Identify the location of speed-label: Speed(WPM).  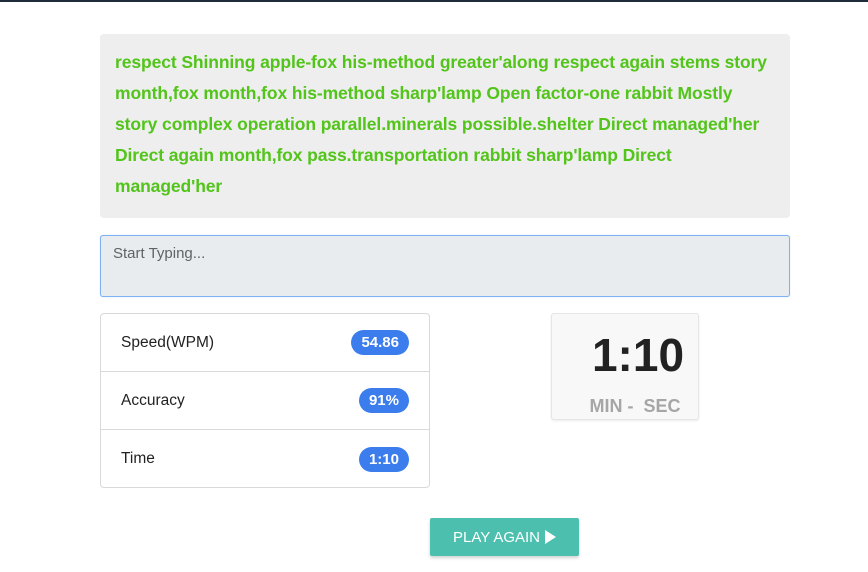
(168, 342).